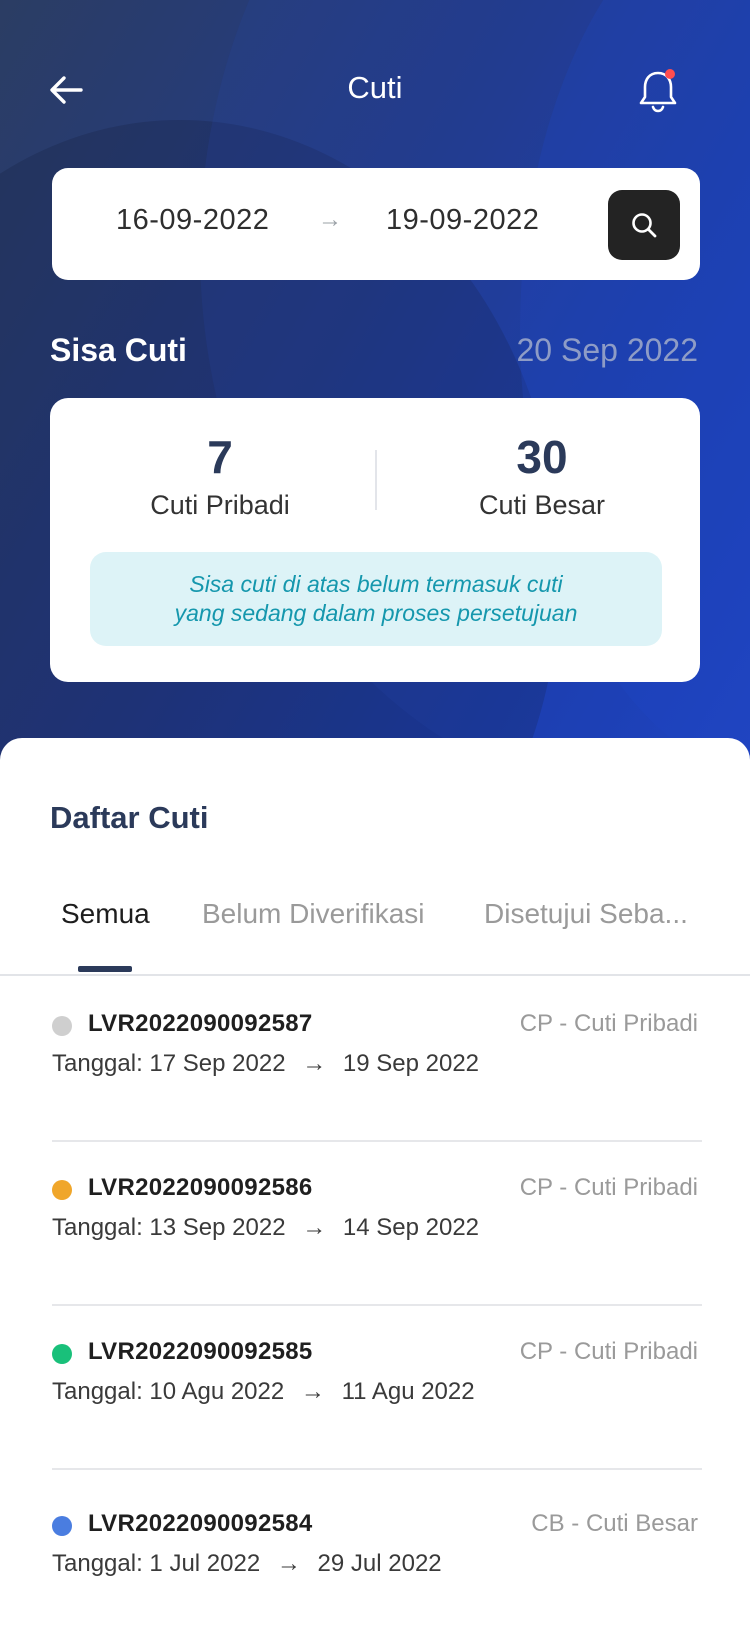  What do you see at coordinates (375, 90) in the screenshot?
I see `top-bar: Cuti` at bounding box center [375, 90].